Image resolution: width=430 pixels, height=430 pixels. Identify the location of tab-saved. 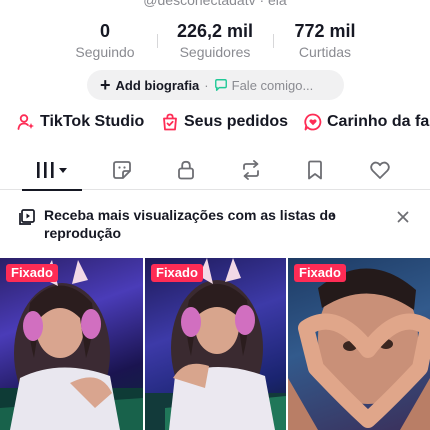
(315, 170).